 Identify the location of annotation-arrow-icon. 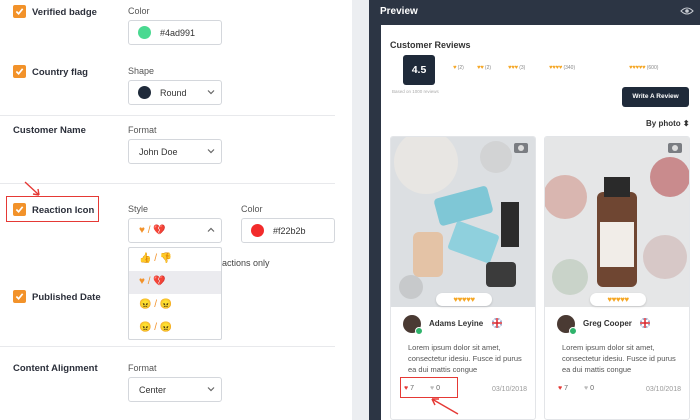
(445, 406).